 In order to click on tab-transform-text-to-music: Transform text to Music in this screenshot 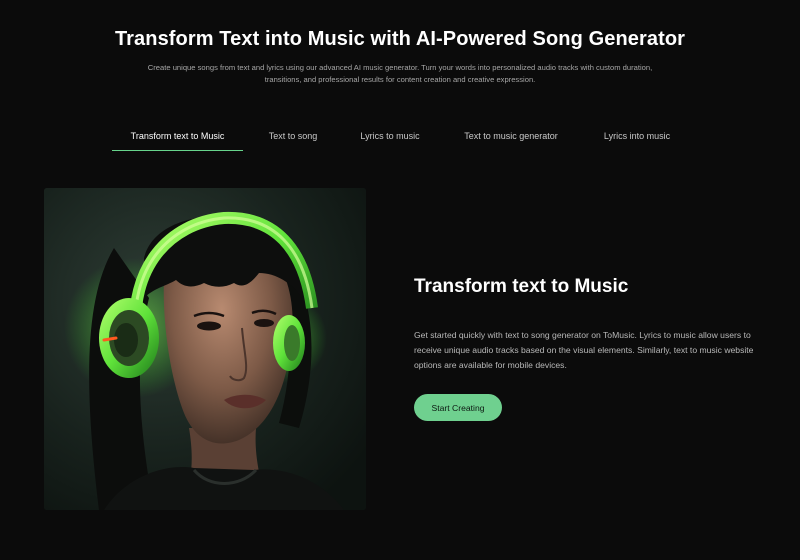, I will do `click(177, 136)`.